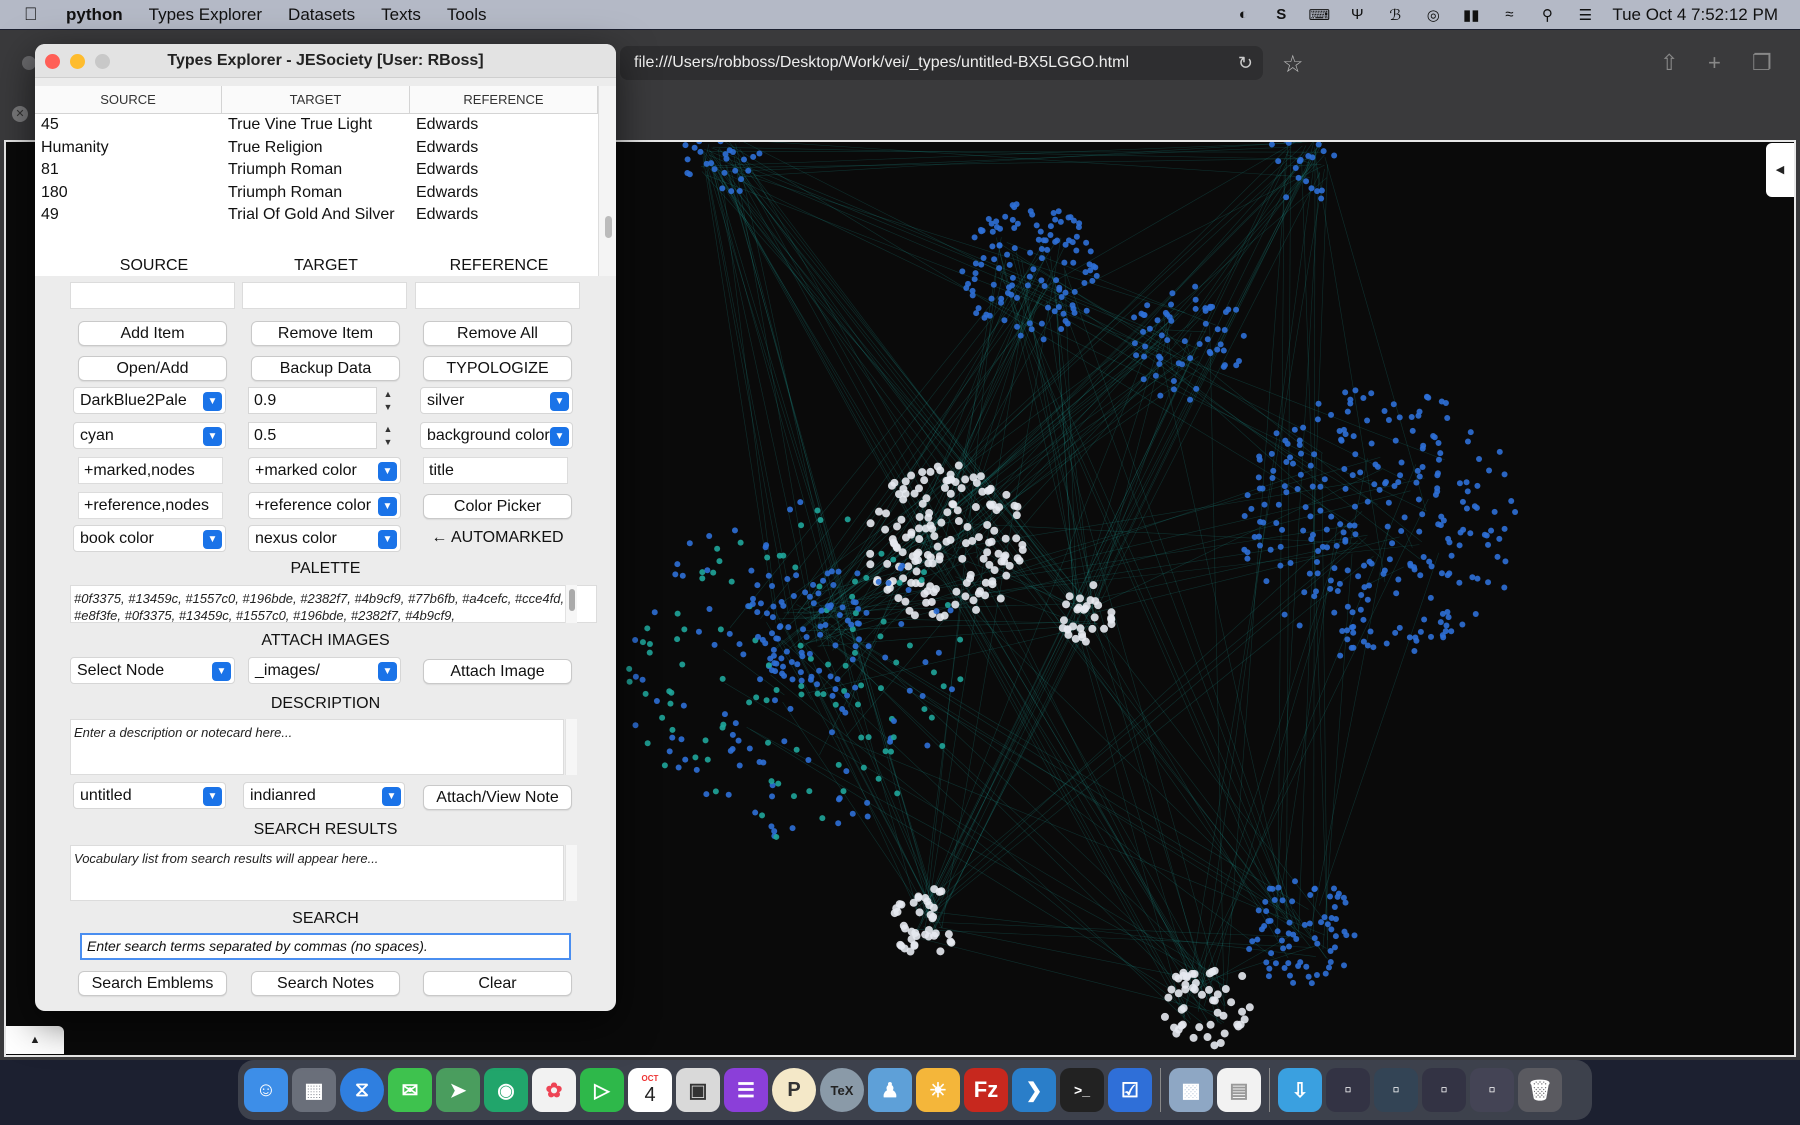  What do you see at coordinates (149, 435) in the screenshot?
I see `color-select: cyan ▼` at bounding box center [149, 435].